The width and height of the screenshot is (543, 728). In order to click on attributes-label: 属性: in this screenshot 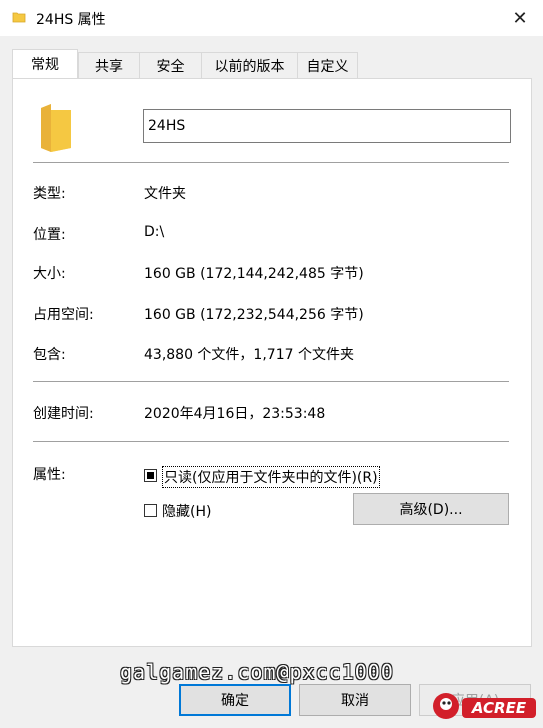, I will do `click(49, 475)`.